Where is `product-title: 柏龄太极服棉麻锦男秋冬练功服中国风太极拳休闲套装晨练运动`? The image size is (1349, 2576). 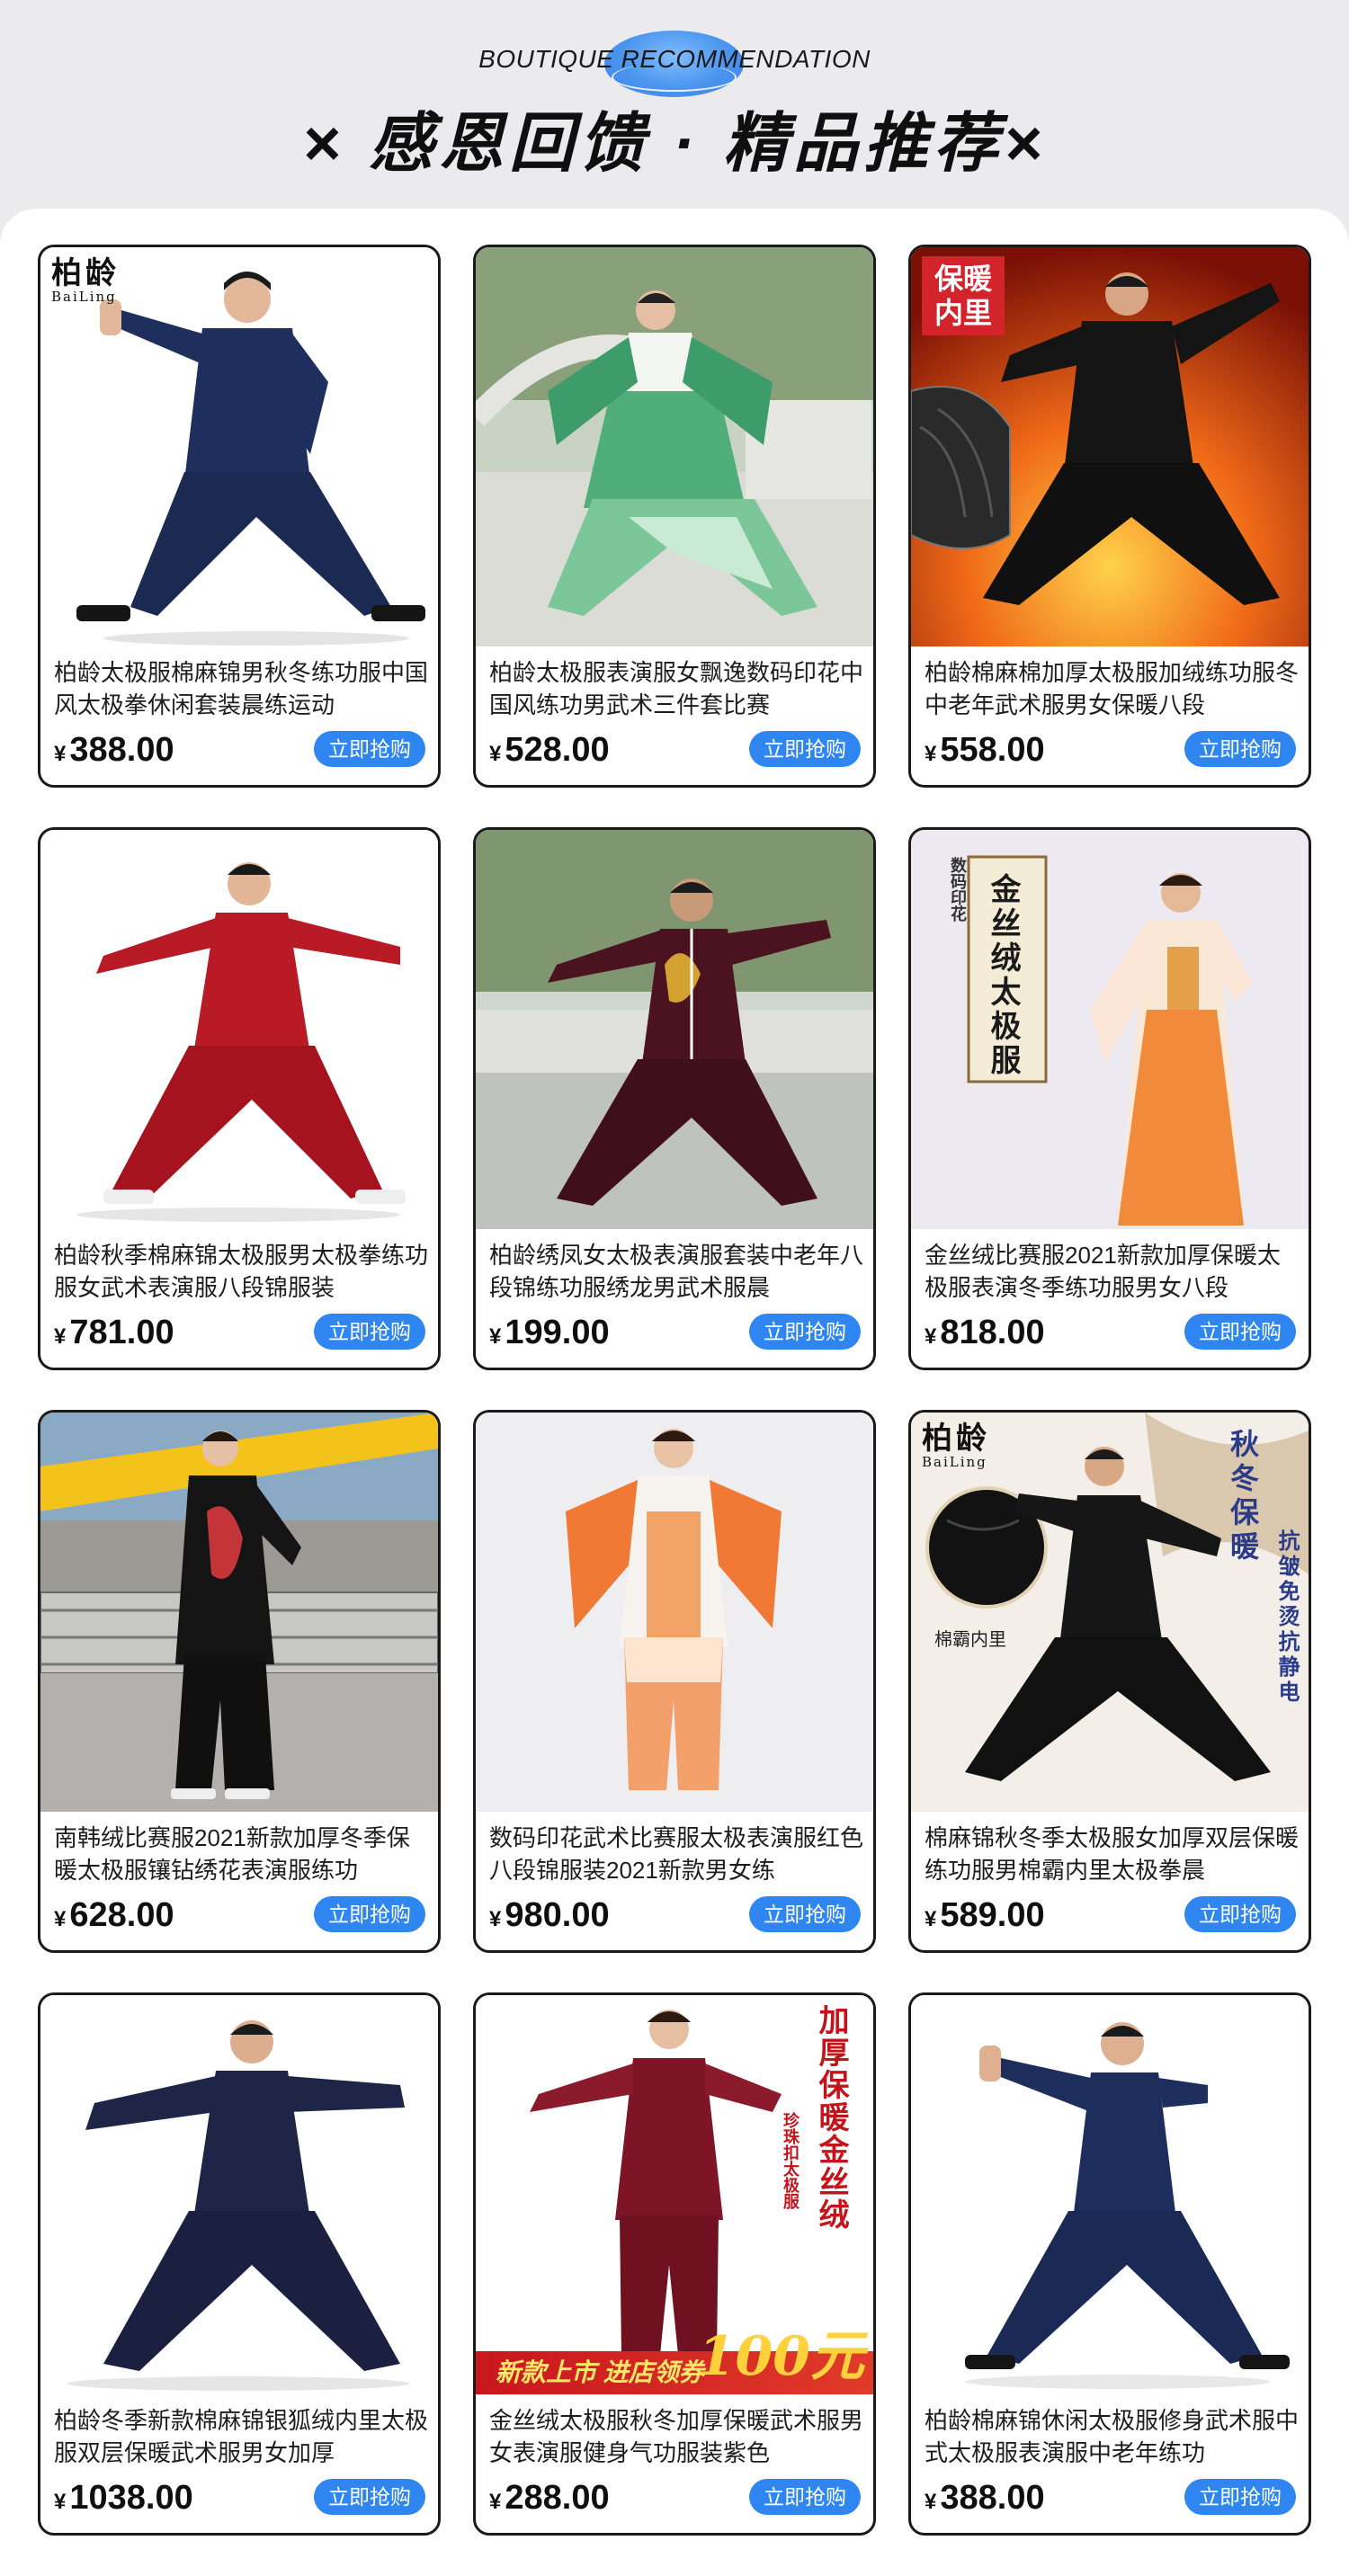 product-title: 柏龄太极服棉麻锦男秋冬练功服中国风太极拳休闲套装晨练运动 is located at coordinates (242, 689).